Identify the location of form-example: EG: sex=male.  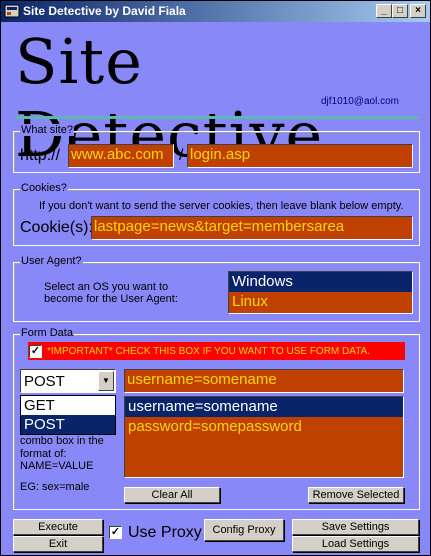
(55, 487).